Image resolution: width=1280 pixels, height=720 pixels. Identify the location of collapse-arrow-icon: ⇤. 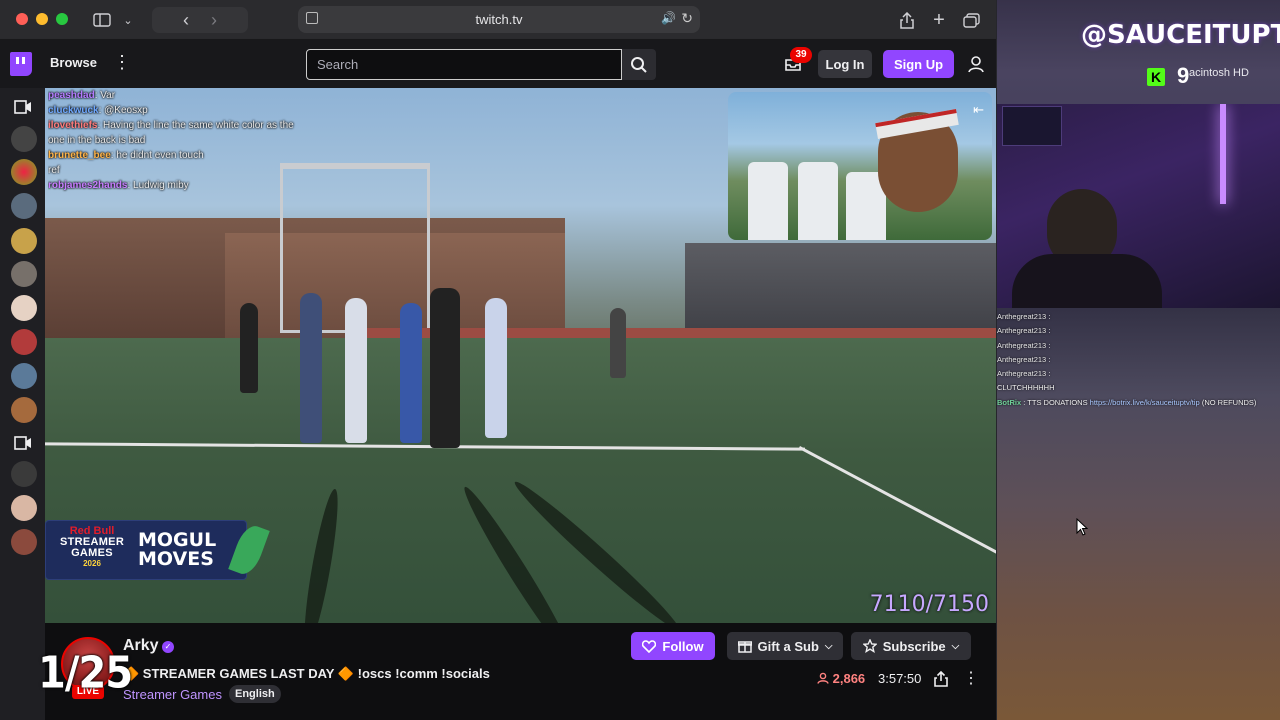
(978, 110).